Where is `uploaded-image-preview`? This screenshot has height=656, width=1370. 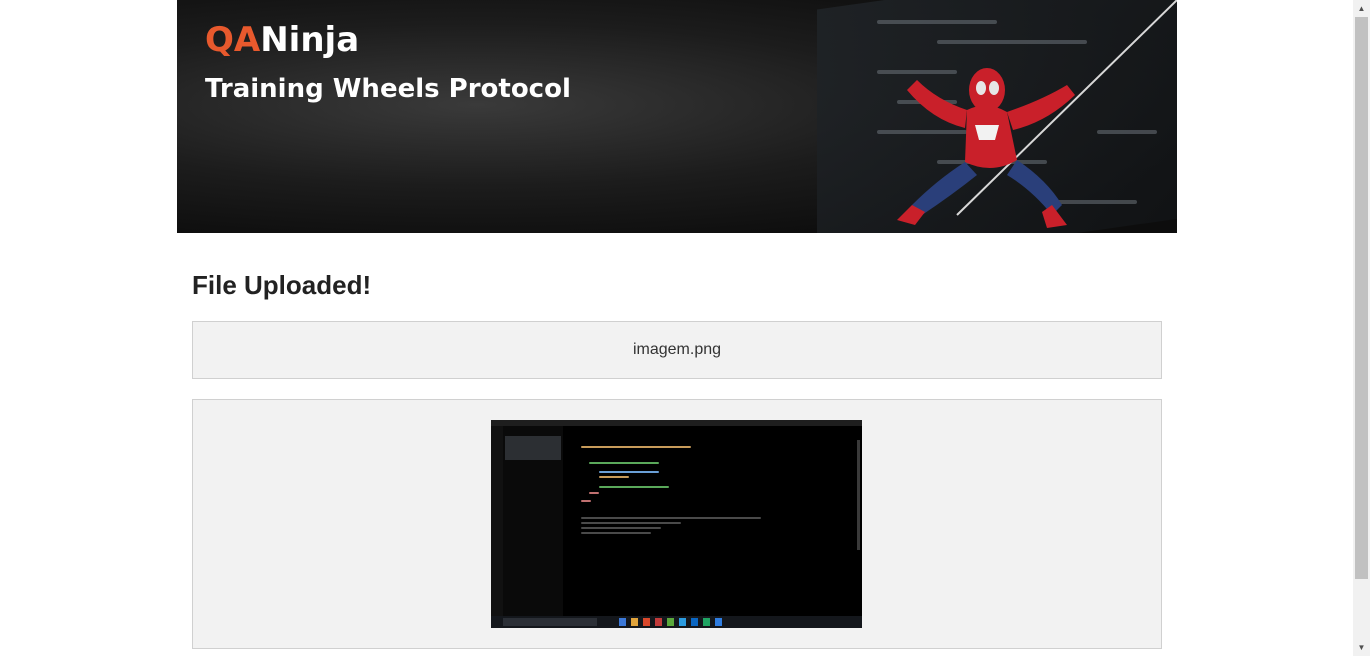
uploaded-image-preview is located at coordinates (676, 524).